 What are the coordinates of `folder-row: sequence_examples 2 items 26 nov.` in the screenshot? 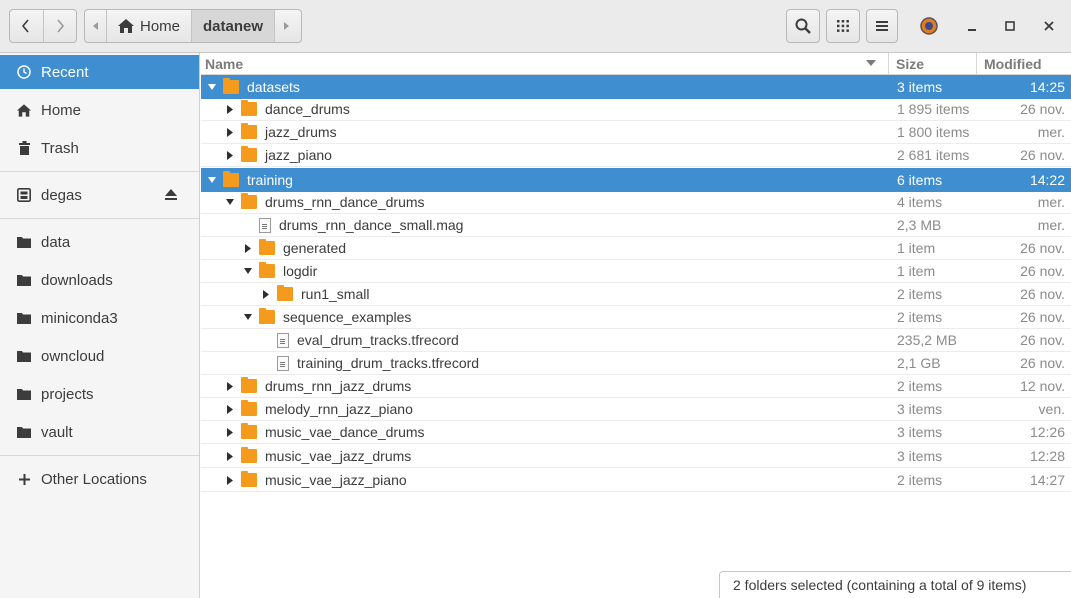 It's located at (636, 317).